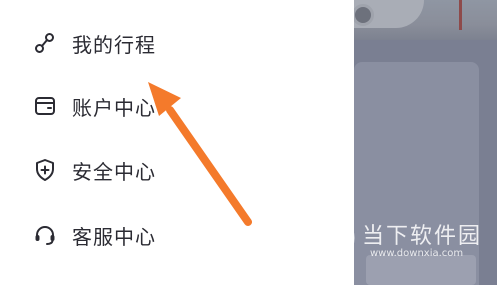 This screenshot has height=285, width=497. Describe the element at coordinates (114, 44) in the screenshot. I see `menu-item-label: 我的行程` at that location.